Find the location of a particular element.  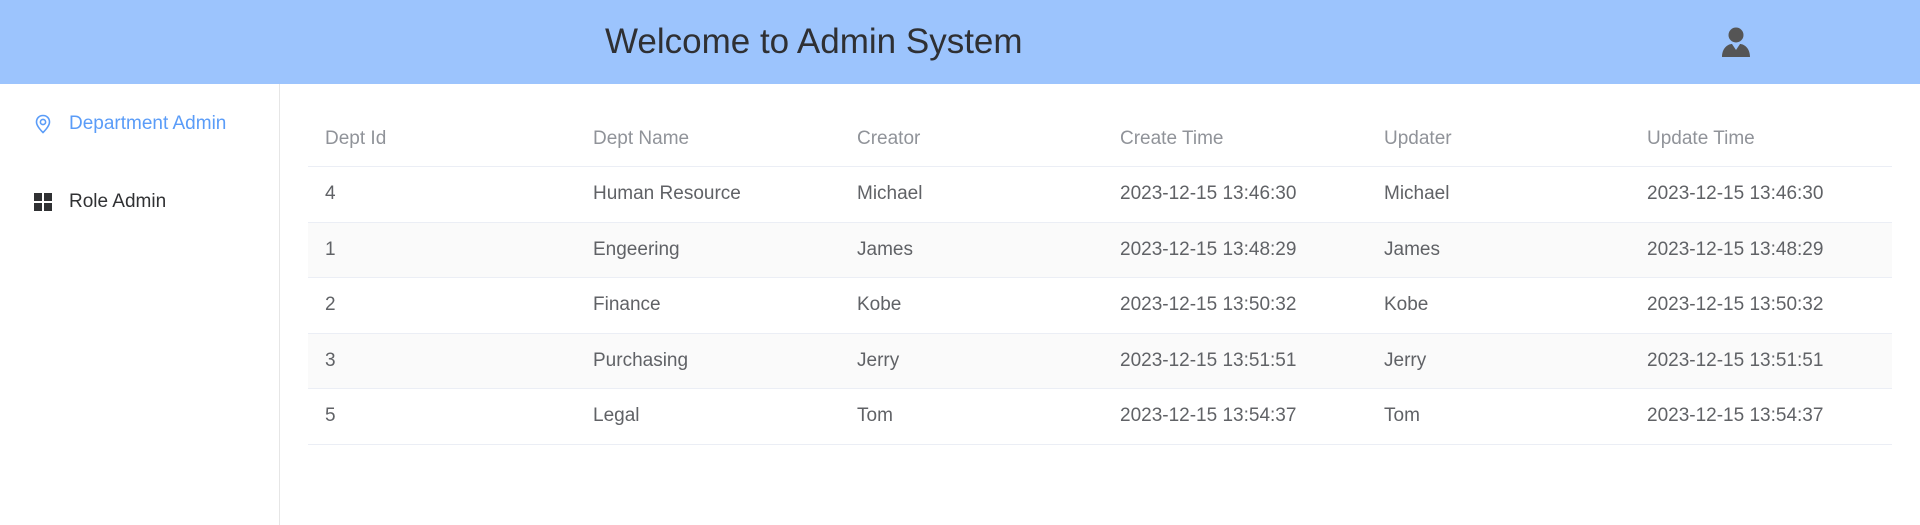

cell-dept-id: 3 is located at coordinates (330, 360).